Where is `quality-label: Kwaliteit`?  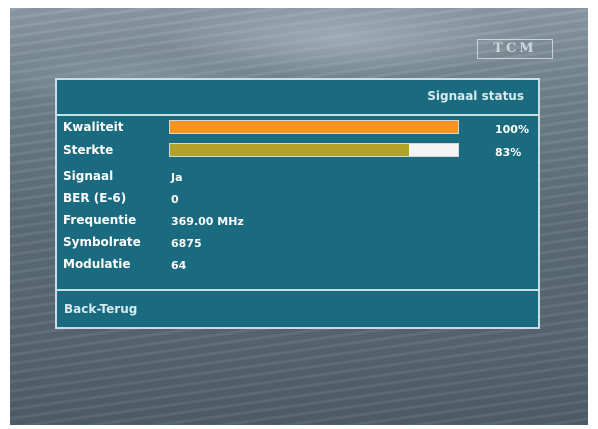 quality-label: Kwaliteit is located at coordinates (93, 127).